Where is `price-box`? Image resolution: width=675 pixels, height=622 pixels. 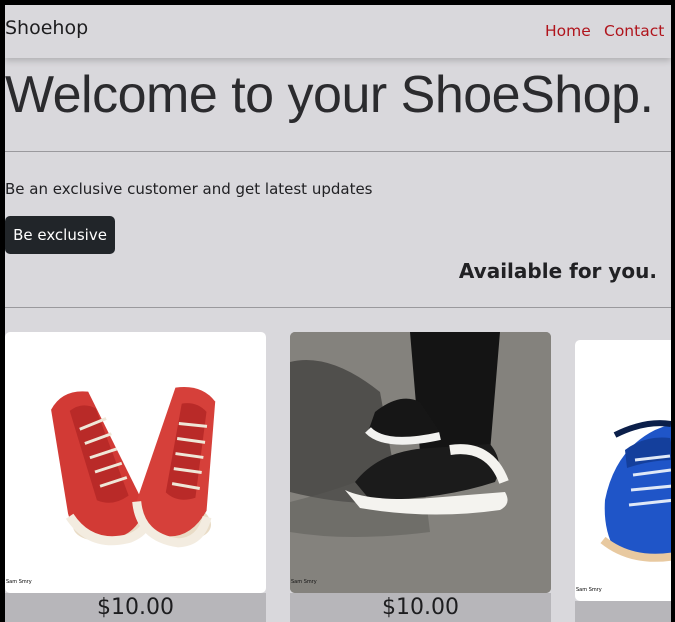
price-box is located at coordinates (623, 611).